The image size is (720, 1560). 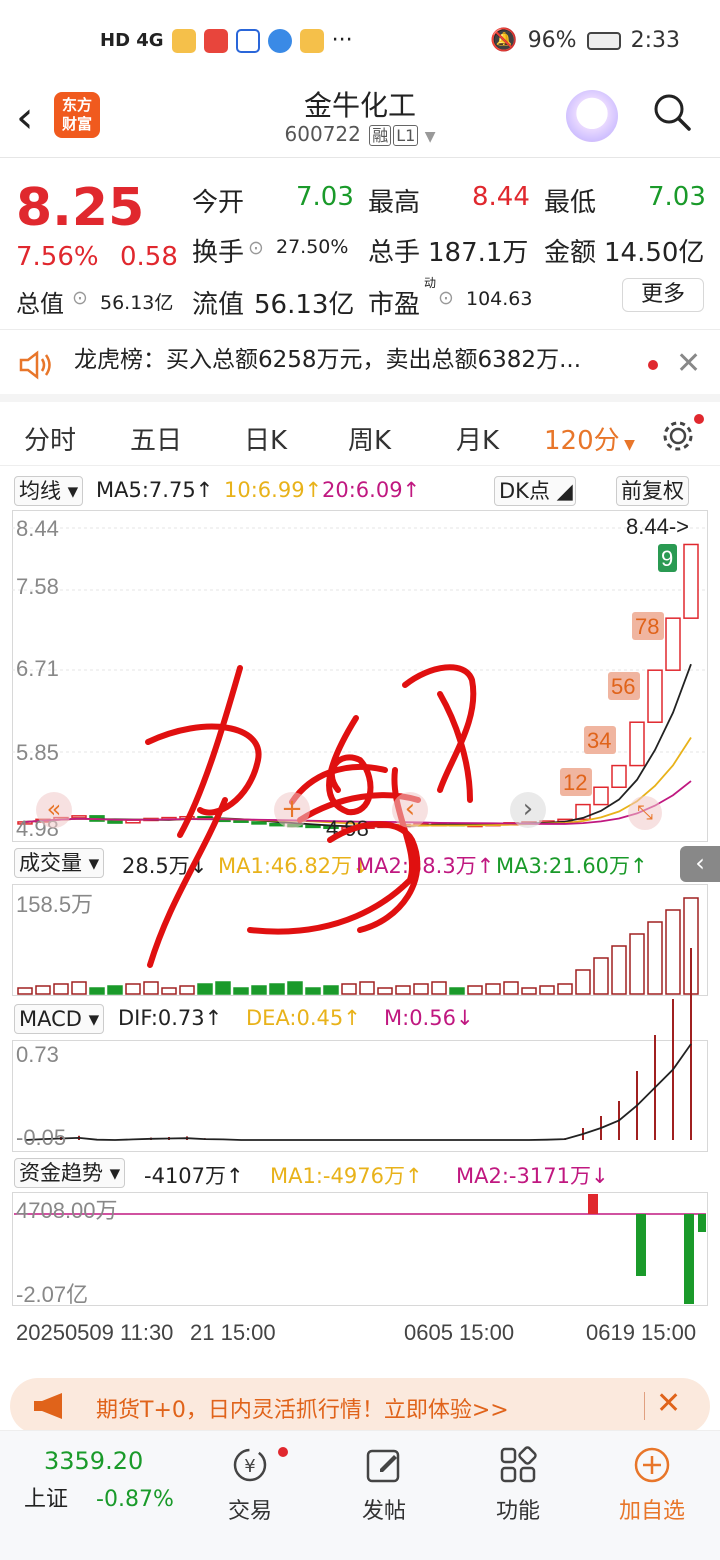 What do you see at coordinates (668, 1403) in the screenshot?
I see `close-ad-icon: ✕` at bounding box center [668, 1403].